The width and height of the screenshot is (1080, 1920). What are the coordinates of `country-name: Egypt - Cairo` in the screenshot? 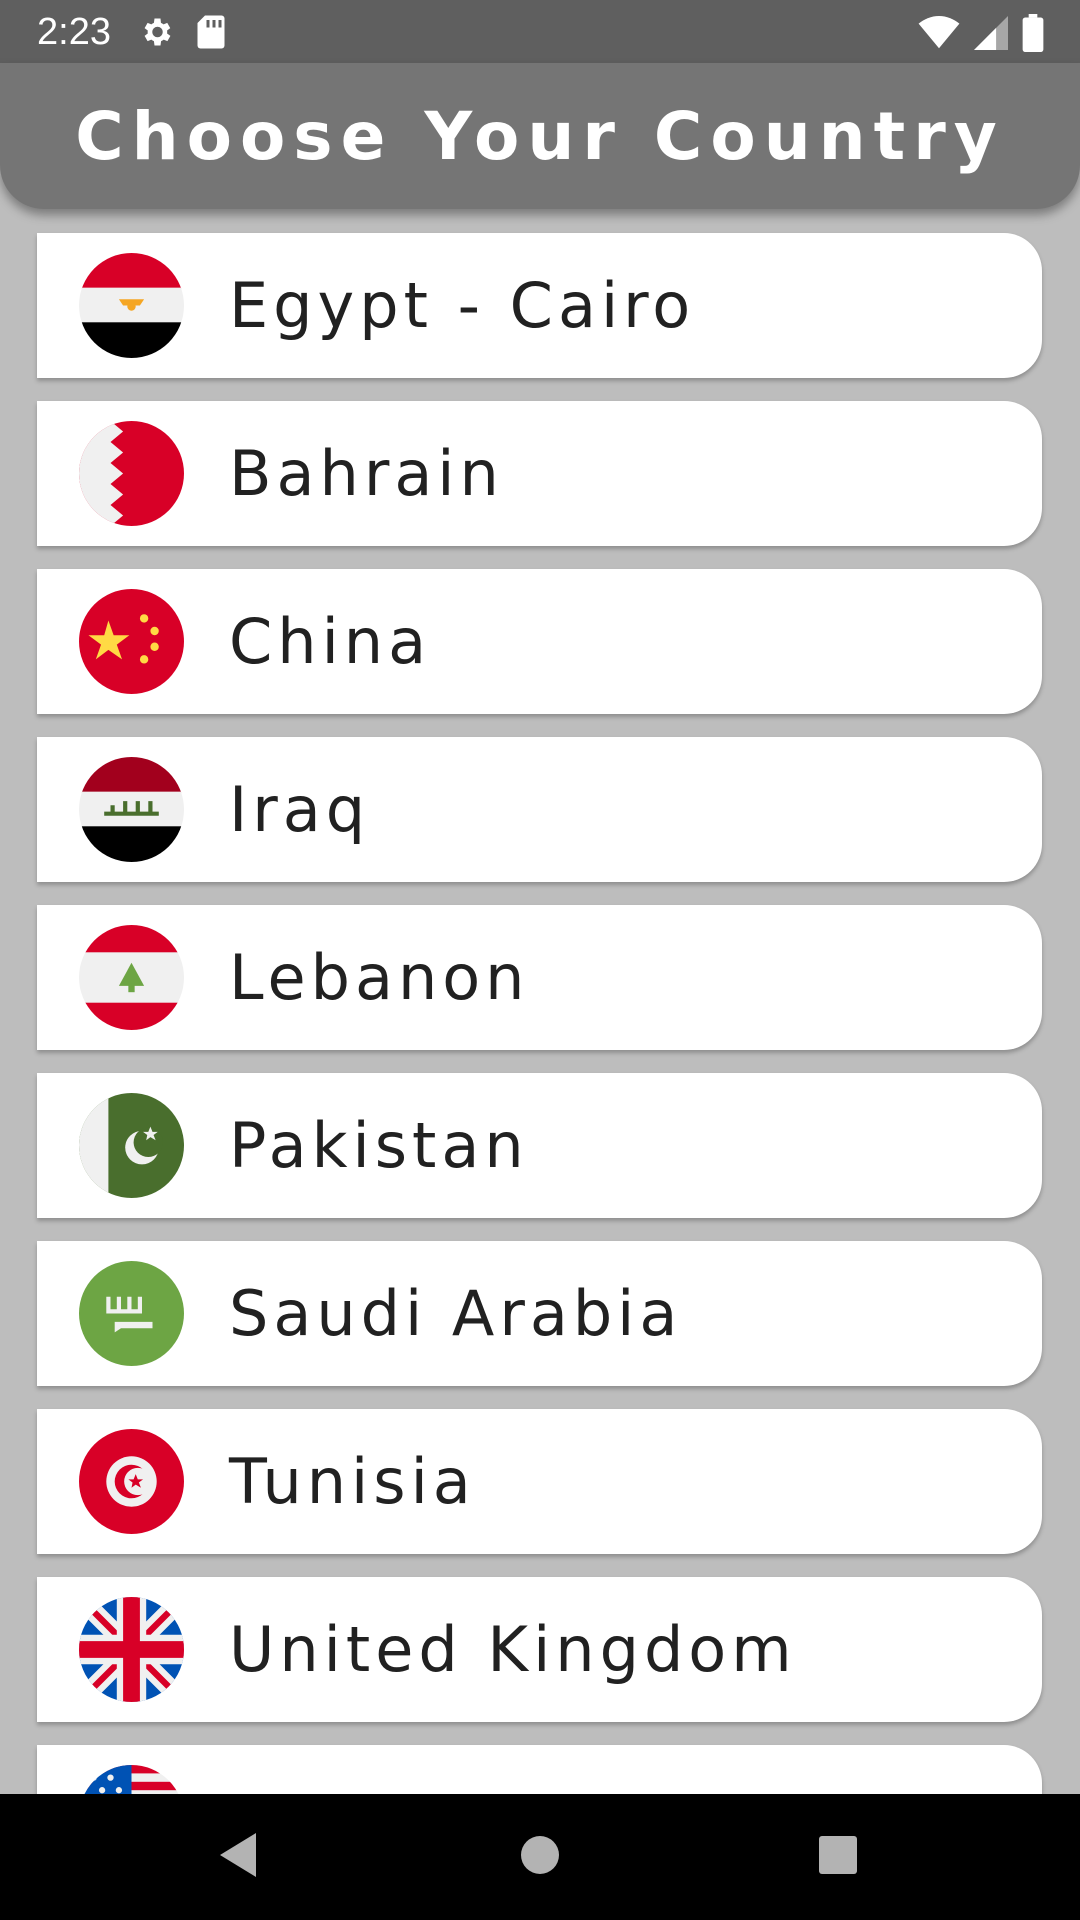 It's located at (462, 305).